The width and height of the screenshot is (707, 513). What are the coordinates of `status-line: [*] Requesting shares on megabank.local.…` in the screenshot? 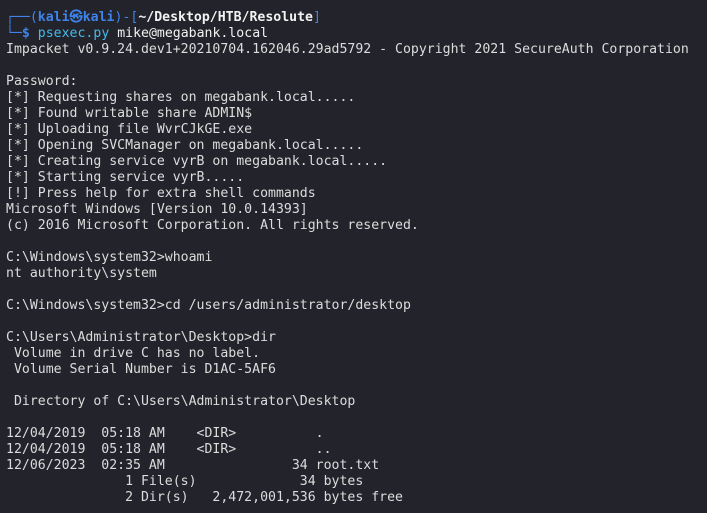 It's located at (181, 97).